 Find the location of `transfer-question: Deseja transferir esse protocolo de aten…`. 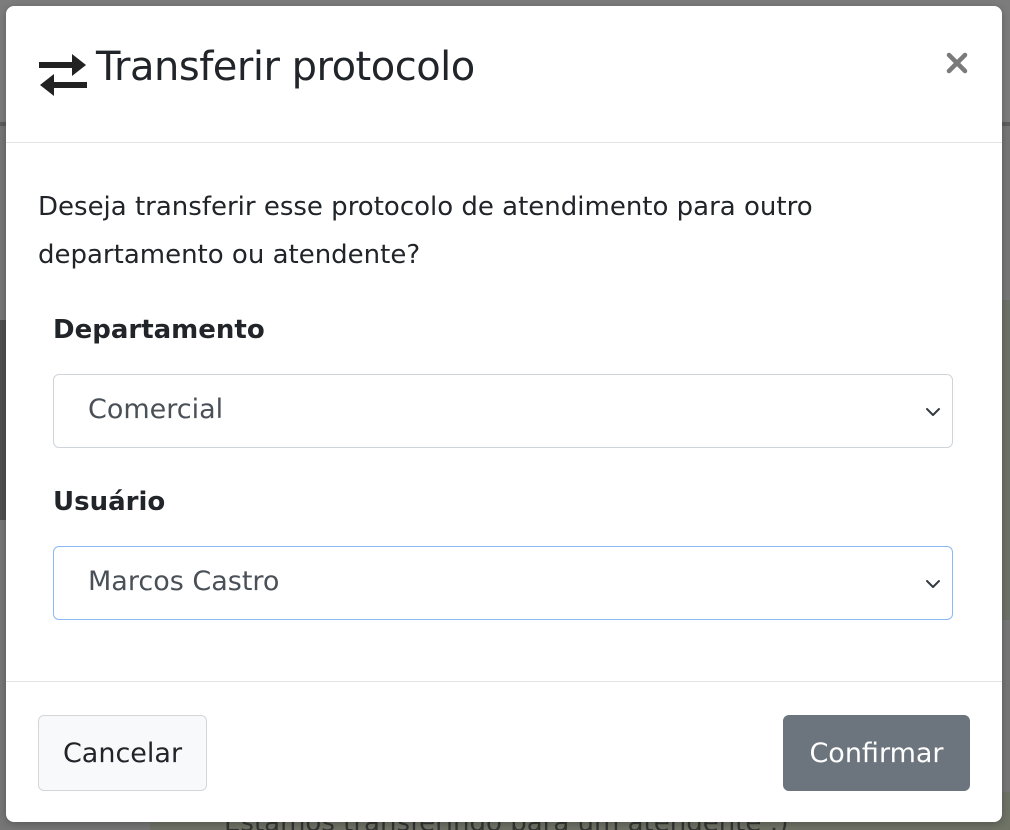

transfer-question: Deseja transferir esse protocolo de aten… is located at coordinates (425, 231).